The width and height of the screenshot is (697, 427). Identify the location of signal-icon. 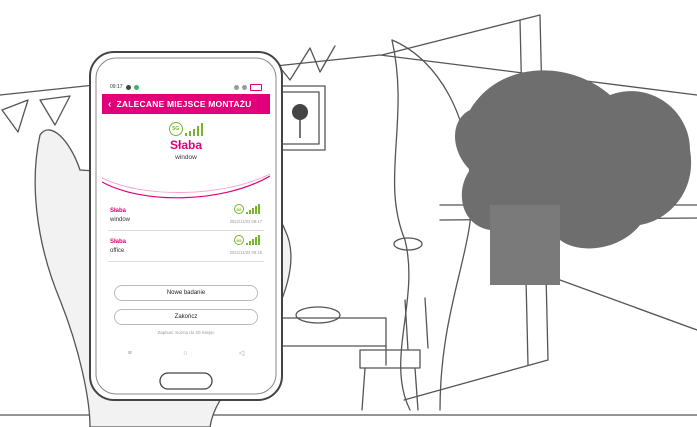
(244, 87).